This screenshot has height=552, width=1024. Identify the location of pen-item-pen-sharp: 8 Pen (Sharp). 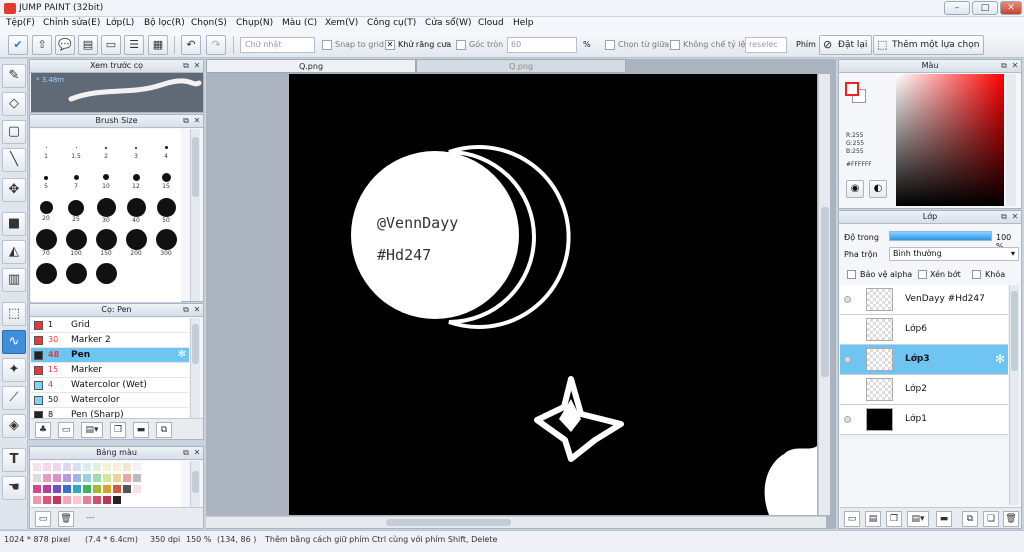
(110, 413).